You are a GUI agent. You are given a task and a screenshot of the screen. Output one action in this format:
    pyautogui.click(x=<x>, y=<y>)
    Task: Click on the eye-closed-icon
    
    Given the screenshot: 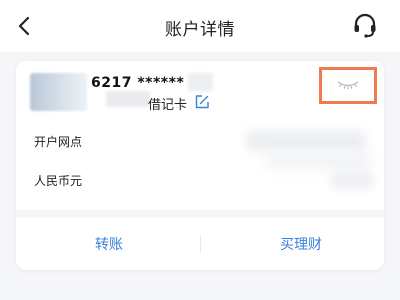 What is the action you would take?
    pyautogui.click(x=348, y=85)
    